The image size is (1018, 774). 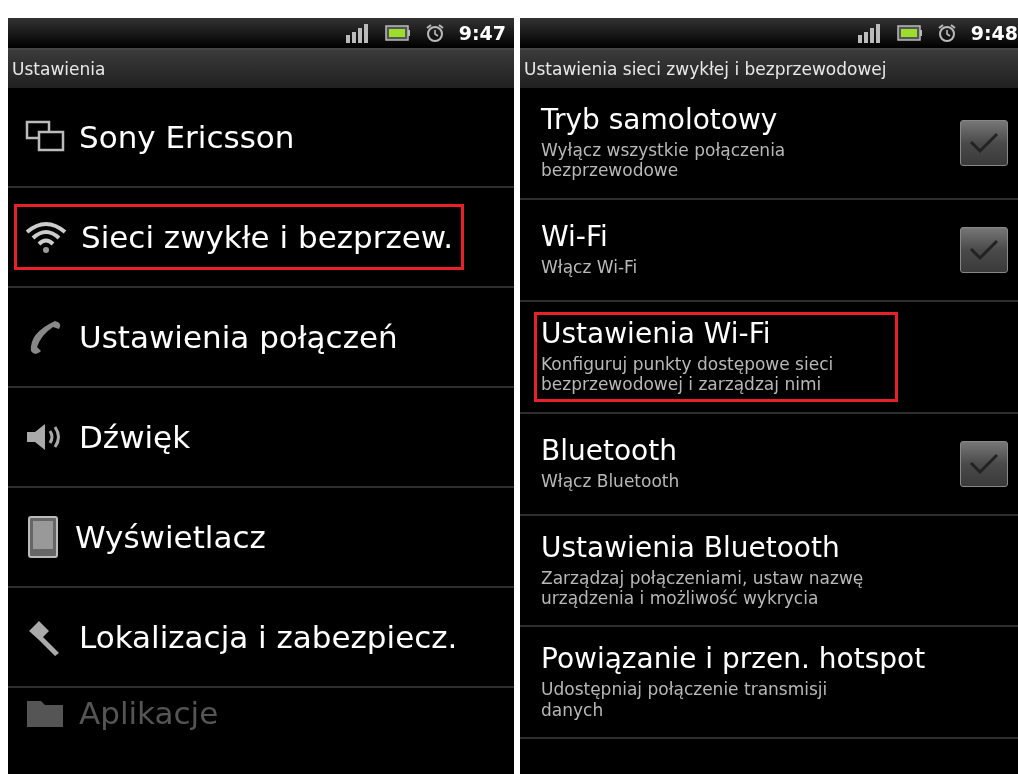 I want to click on menu-item: Lokalizacja i zabezpiecz., so click(x=268, y=637).